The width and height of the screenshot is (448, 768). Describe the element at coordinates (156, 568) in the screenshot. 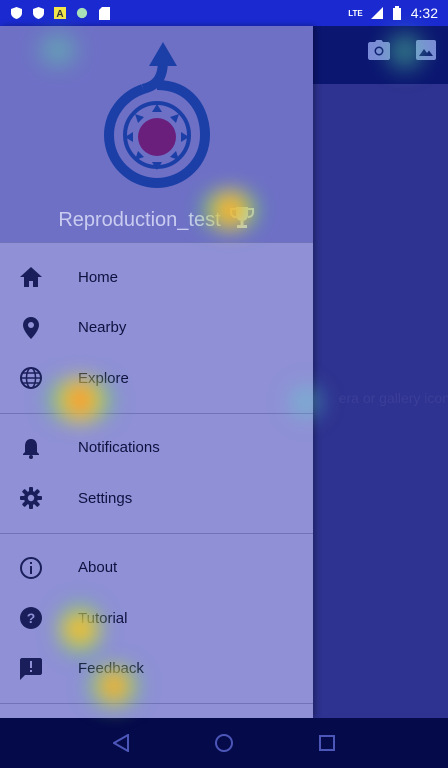

I see `menu-item-about: About` at that location.